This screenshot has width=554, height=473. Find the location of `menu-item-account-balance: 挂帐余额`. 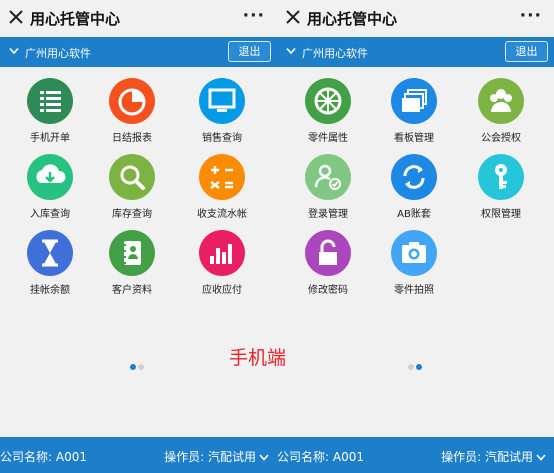

menu-item-account-balance: 挂帐余额 is located at coordinates (50, 263).